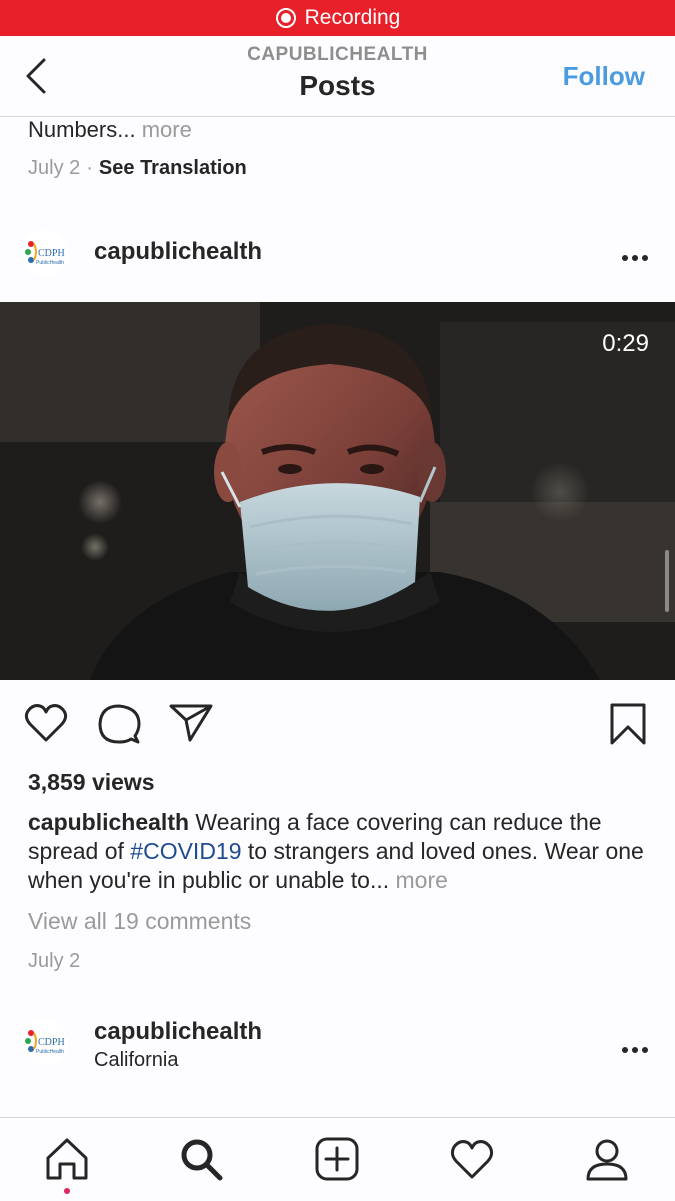 Image resolution: width=675 pixels, height=1201 pixels. I want to click on next-post-avatar: CDPH PublicHealth, so click(45, 1042).